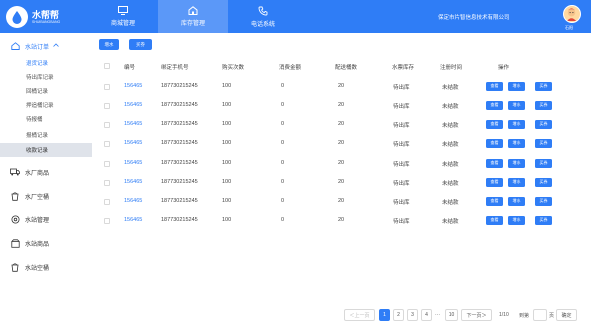 This screenshot has height=332, width=591. I want to click on tab-mall: 商城管理, so click(123, 16).